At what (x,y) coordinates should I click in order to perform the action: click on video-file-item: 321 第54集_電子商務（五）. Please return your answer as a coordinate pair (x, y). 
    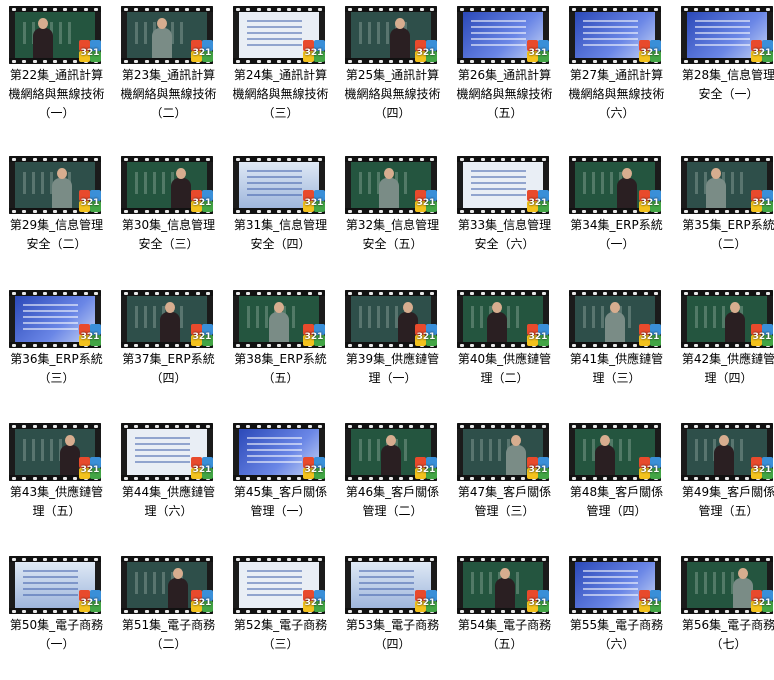
    Looking at the image, I should click on (508, 616).